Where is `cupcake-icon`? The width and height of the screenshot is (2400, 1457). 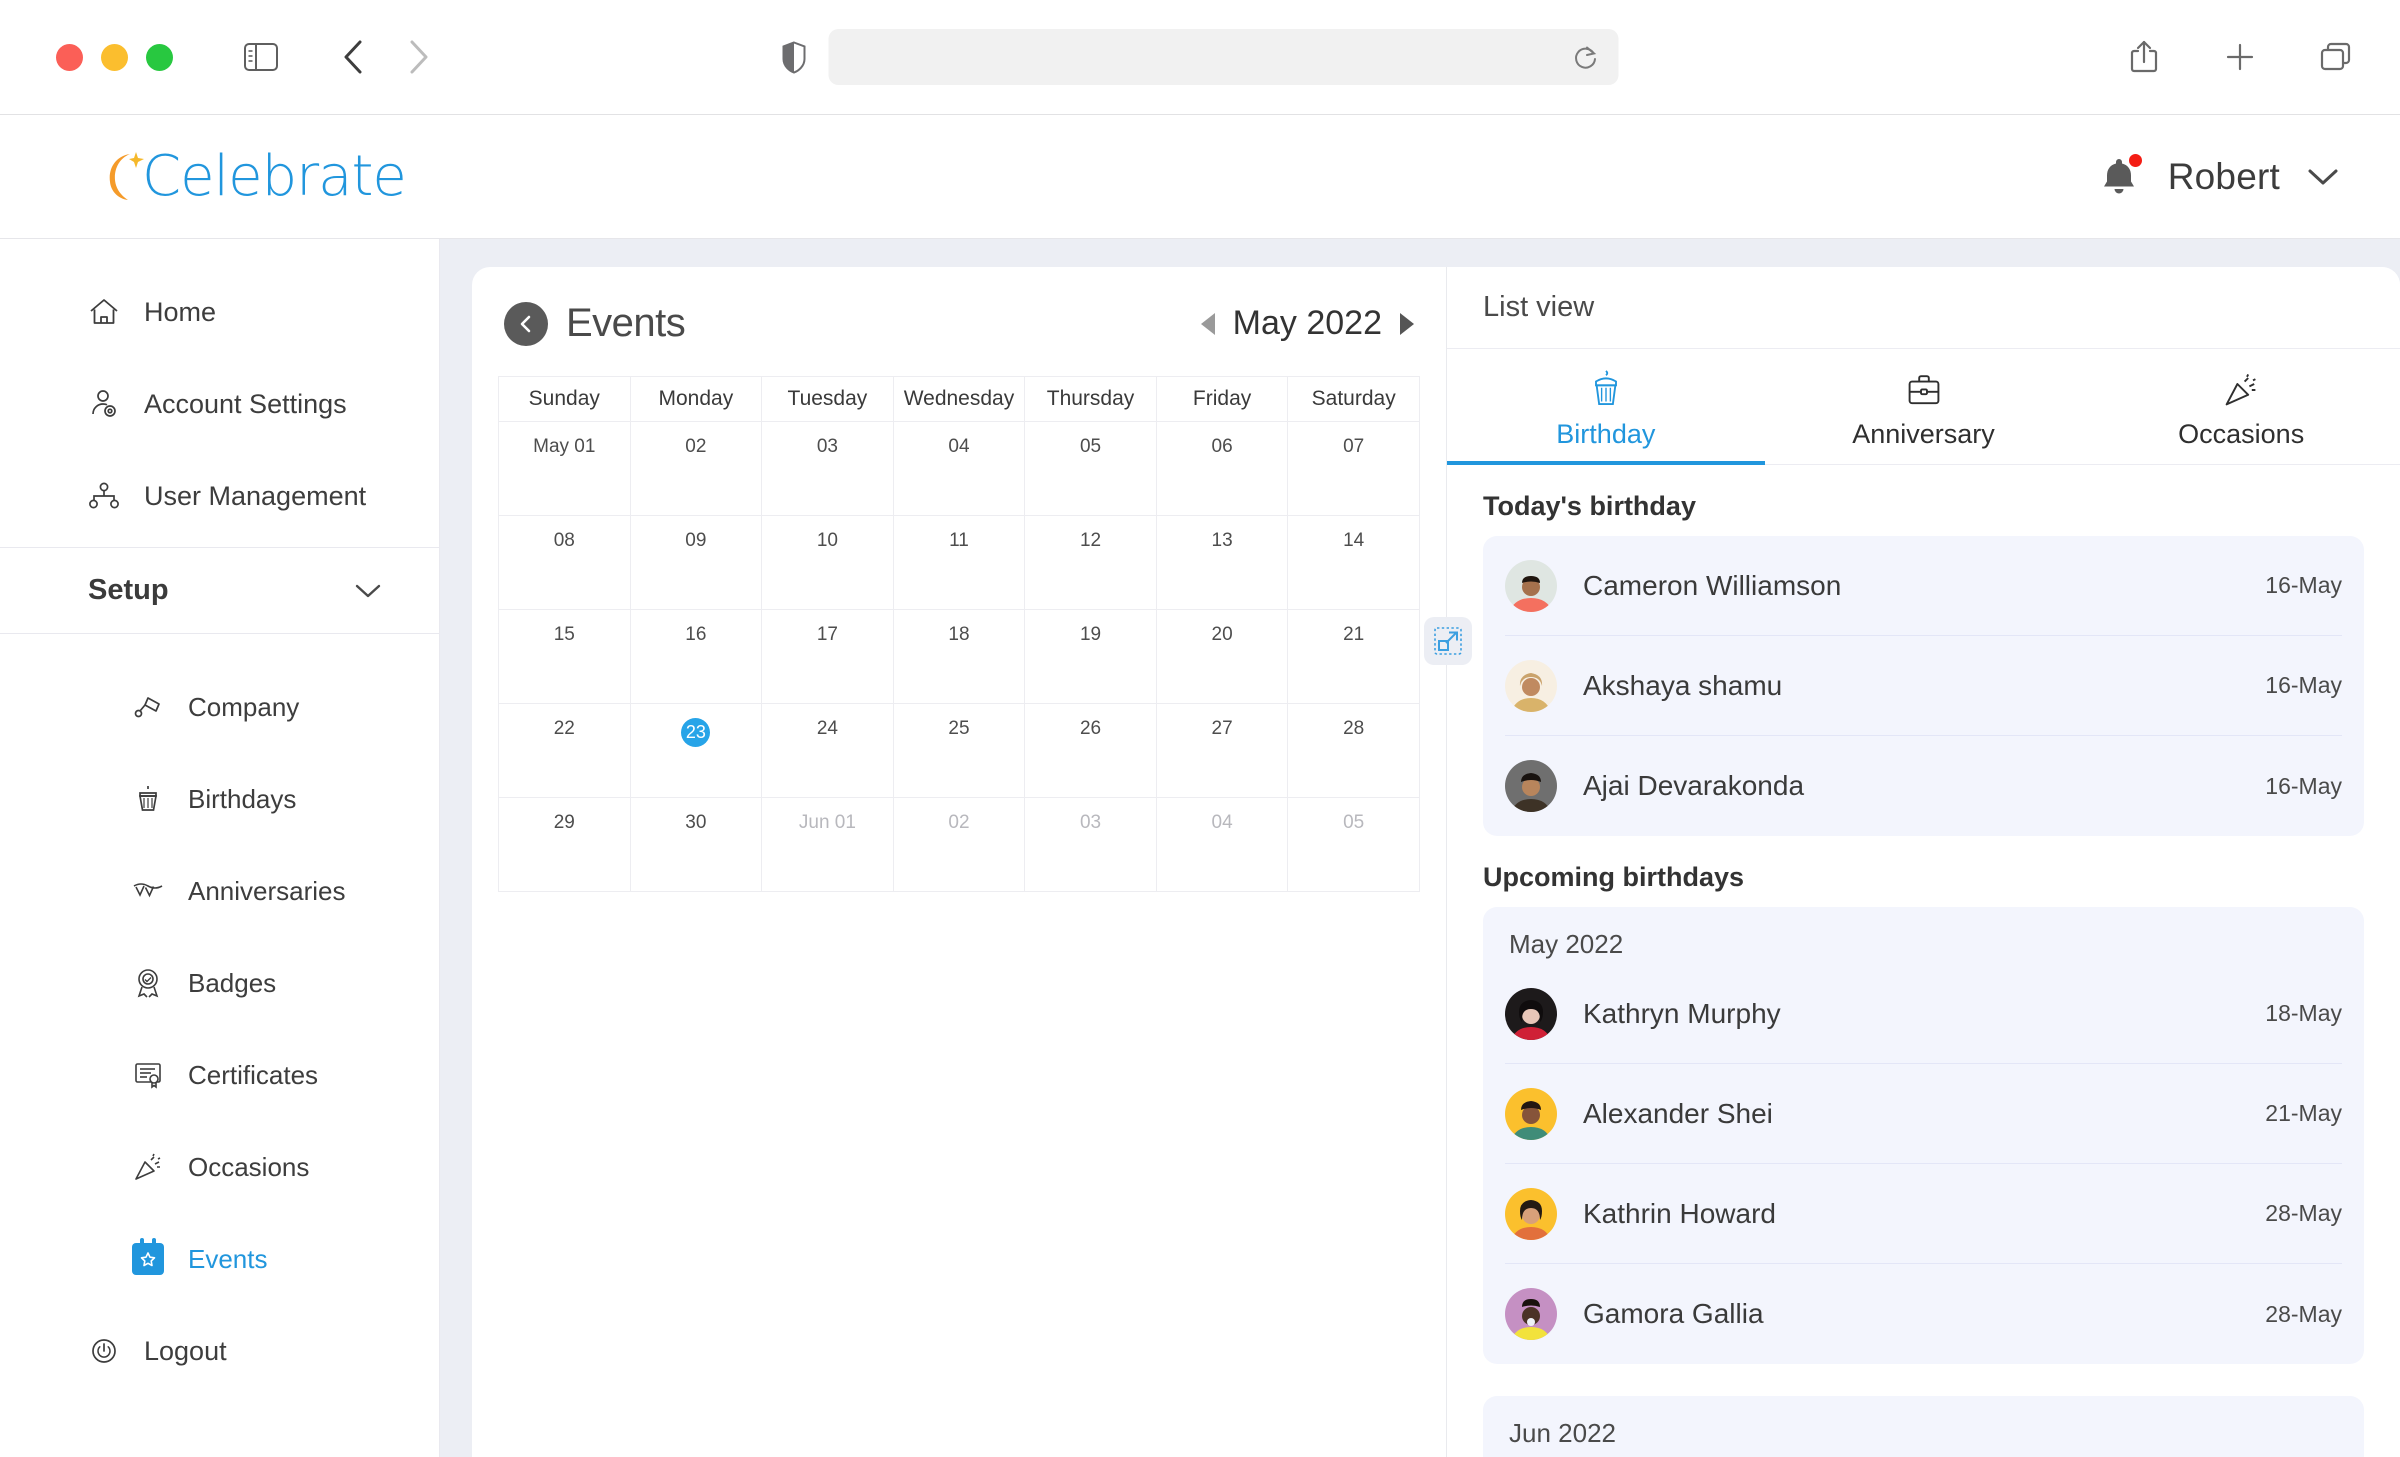
cupcake-icon is located at coordinates (148, 799).